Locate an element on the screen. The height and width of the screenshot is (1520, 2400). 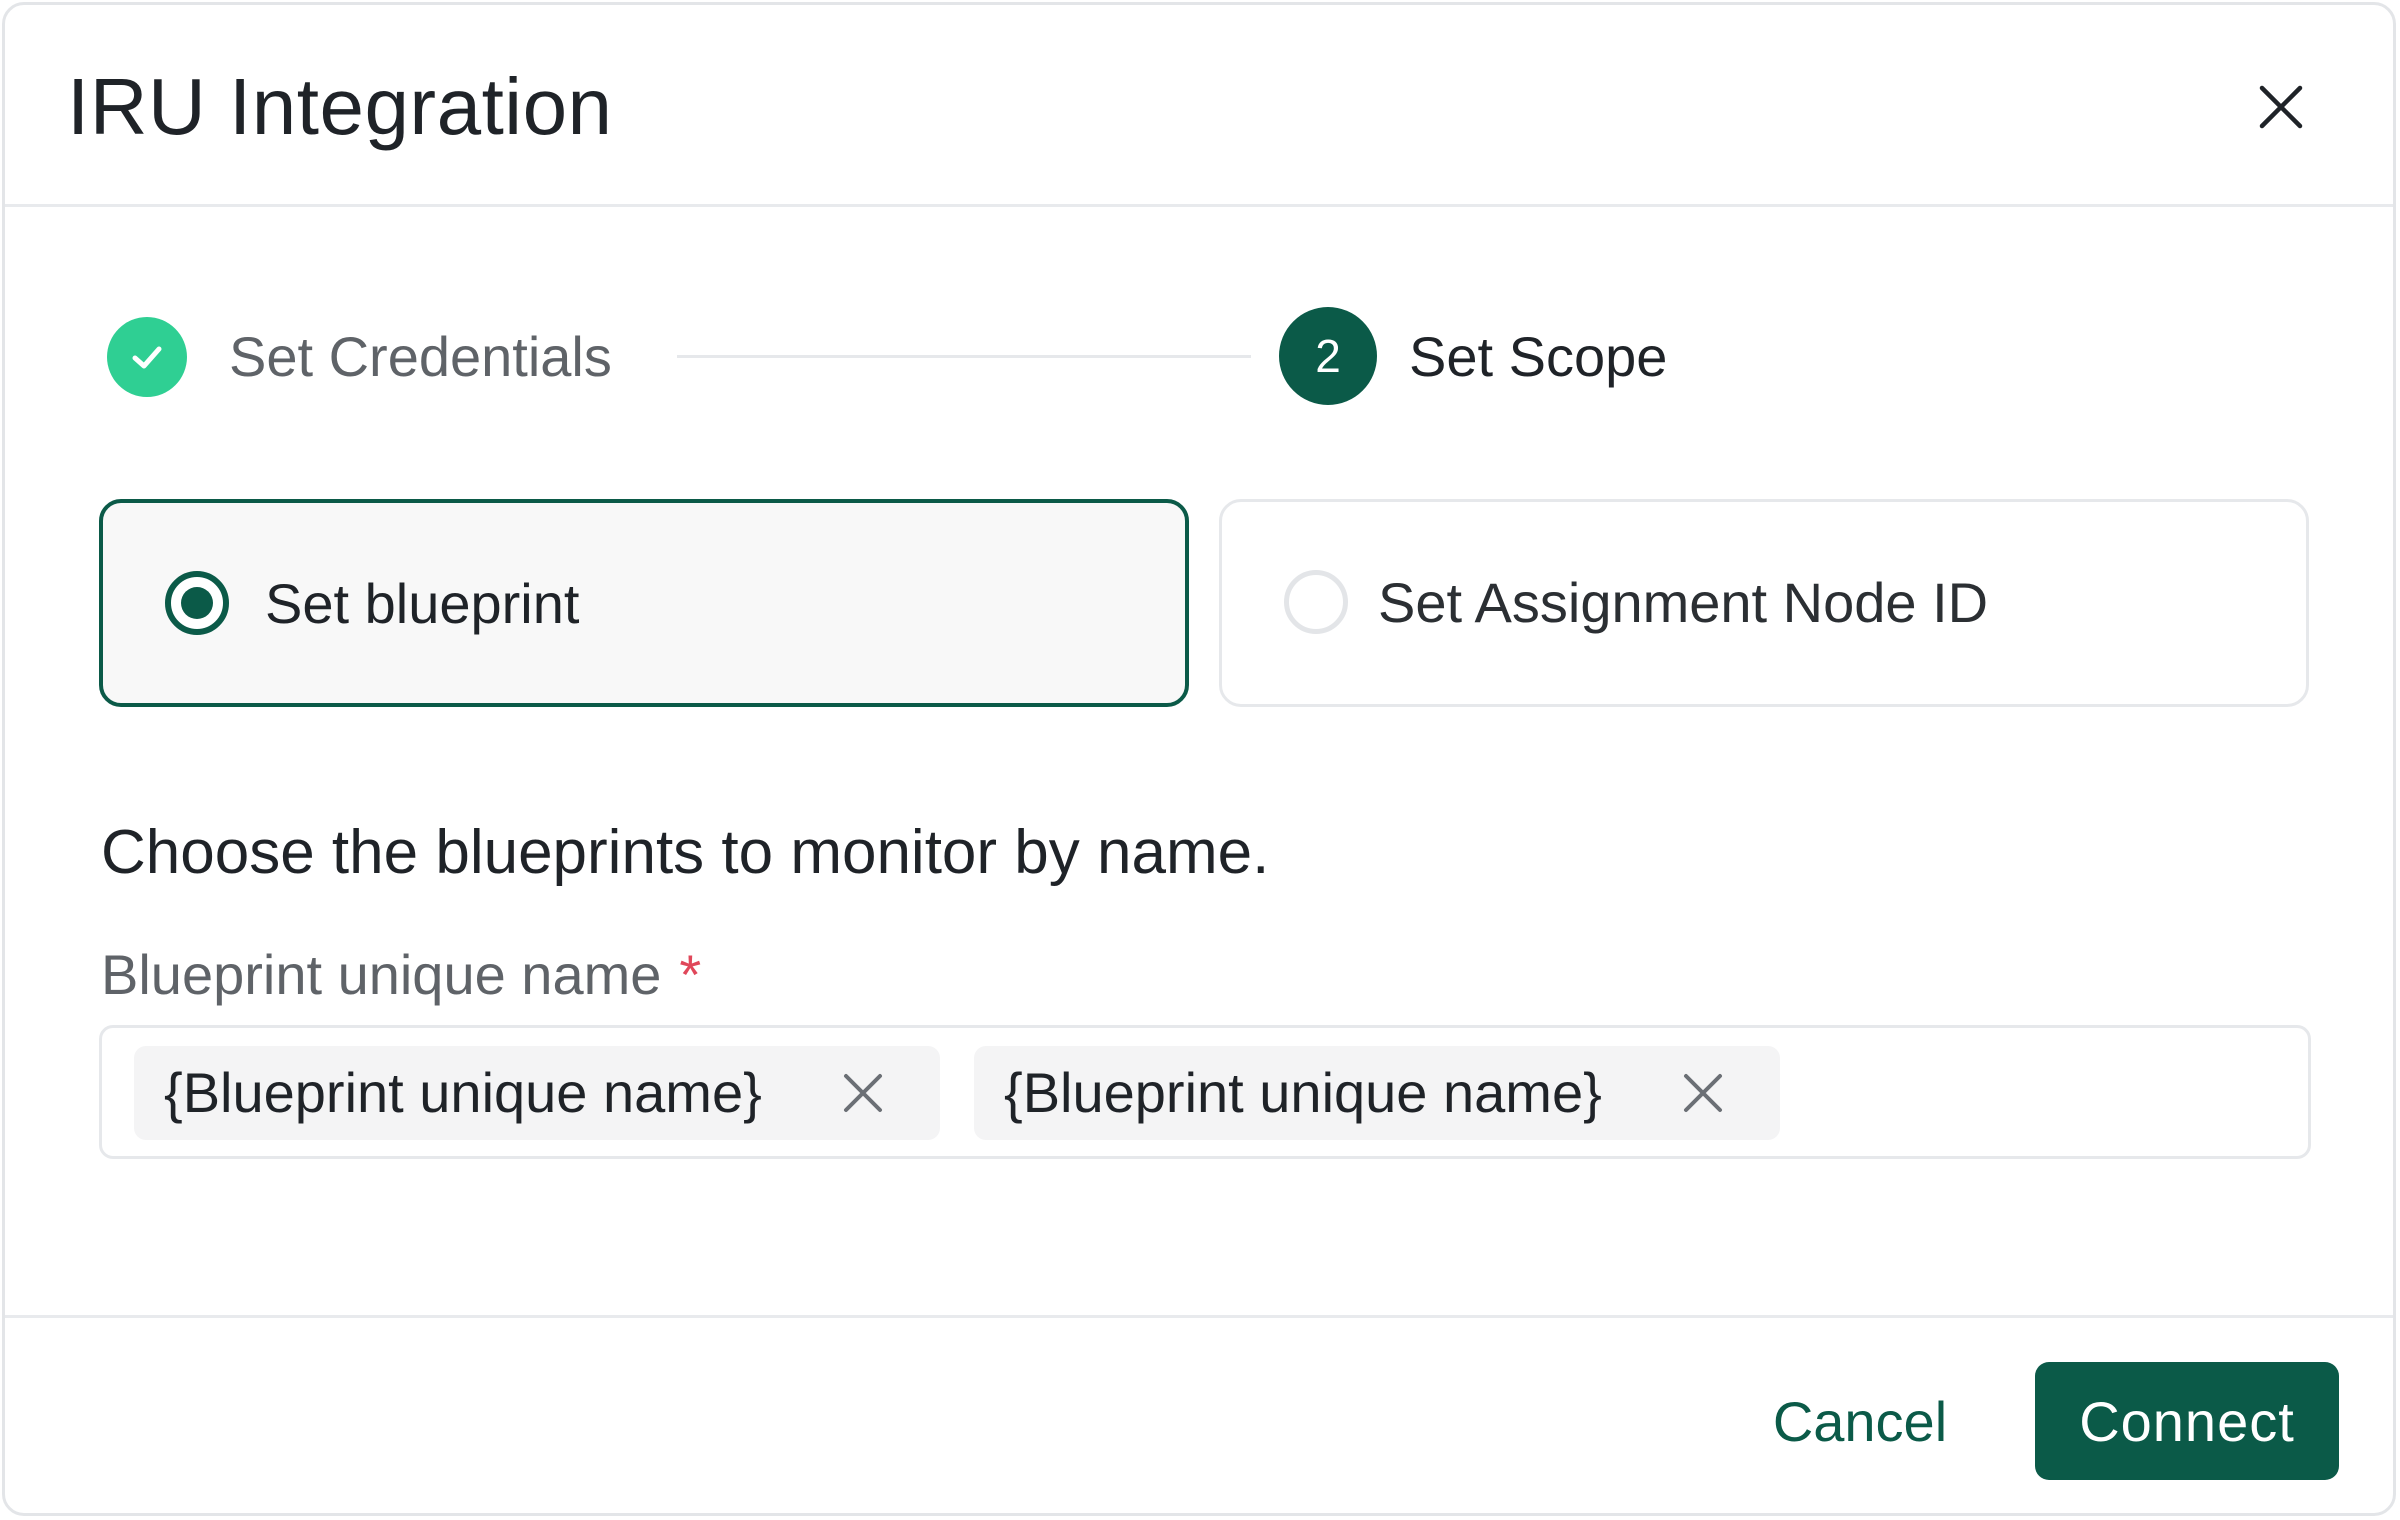
field-label-text: Blueprint unique name is located at coordinates (381, 974).